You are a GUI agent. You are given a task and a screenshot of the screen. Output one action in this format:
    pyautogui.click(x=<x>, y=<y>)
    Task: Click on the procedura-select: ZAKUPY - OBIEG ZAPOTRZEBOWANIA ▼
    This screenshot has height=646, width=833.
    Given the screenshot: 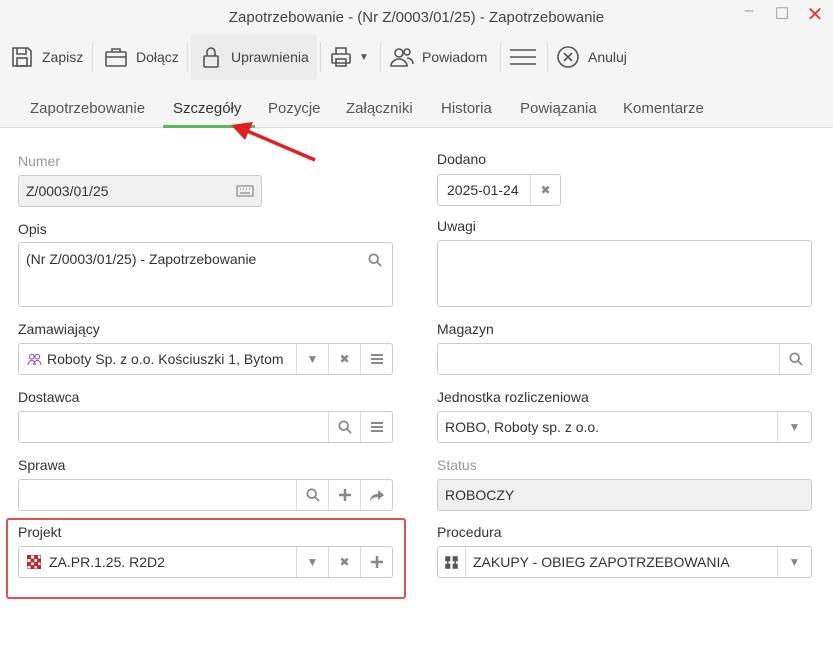 What is the action you would take?
    pyautogui.click(x=624, y=562)
    